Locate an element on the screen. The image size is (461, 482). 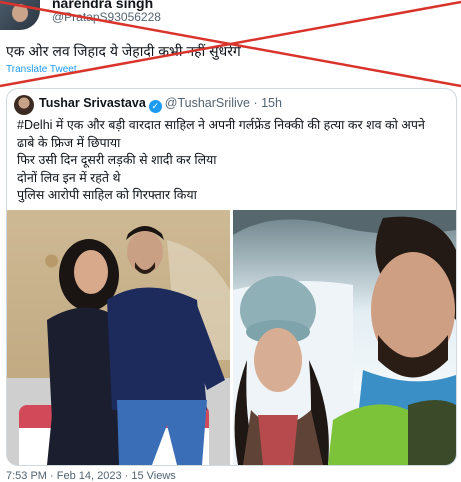
tweet-timestamp: 7:53 PM · Feb 14, 2023 · 15 Views is located at coordinates (91, 476).